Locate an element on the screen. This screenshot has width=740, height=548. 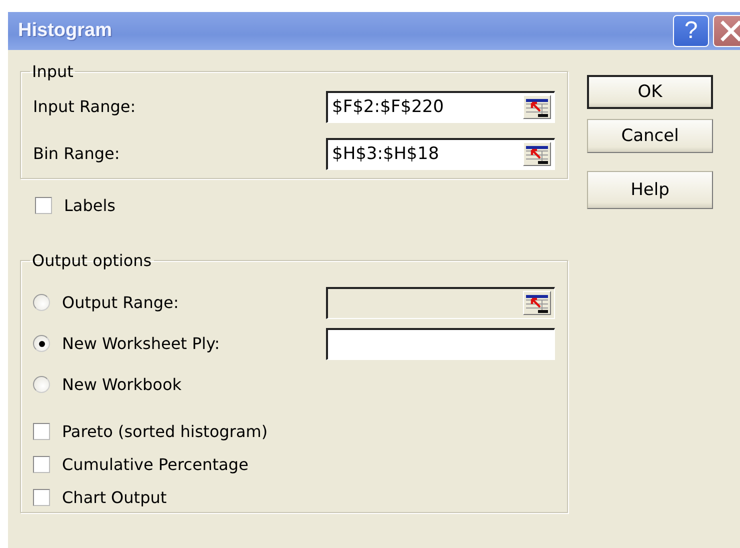
range-field: $F$2:$F$220 is located at coordinates (440, 106).